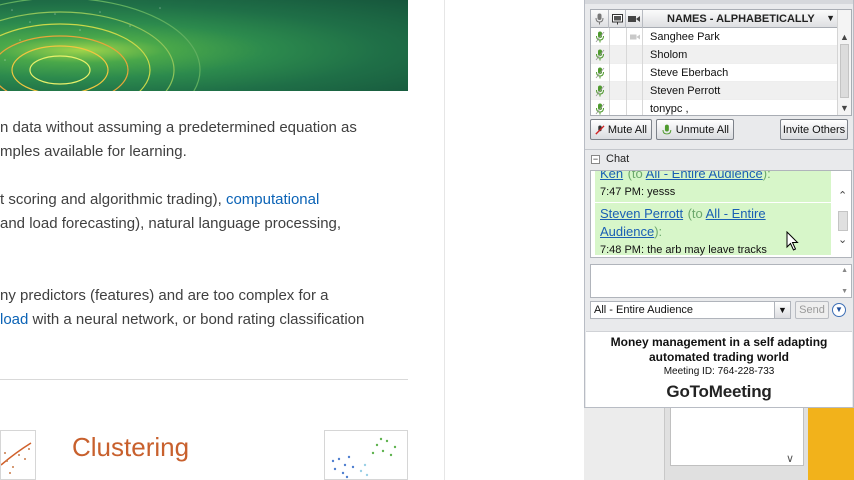 This screenshot has height=480, width=854. What do you see at coordinates (790, 459) in the screenshot?
I see `chevron-down-icon: ∨` at bounding box center [790, 459].